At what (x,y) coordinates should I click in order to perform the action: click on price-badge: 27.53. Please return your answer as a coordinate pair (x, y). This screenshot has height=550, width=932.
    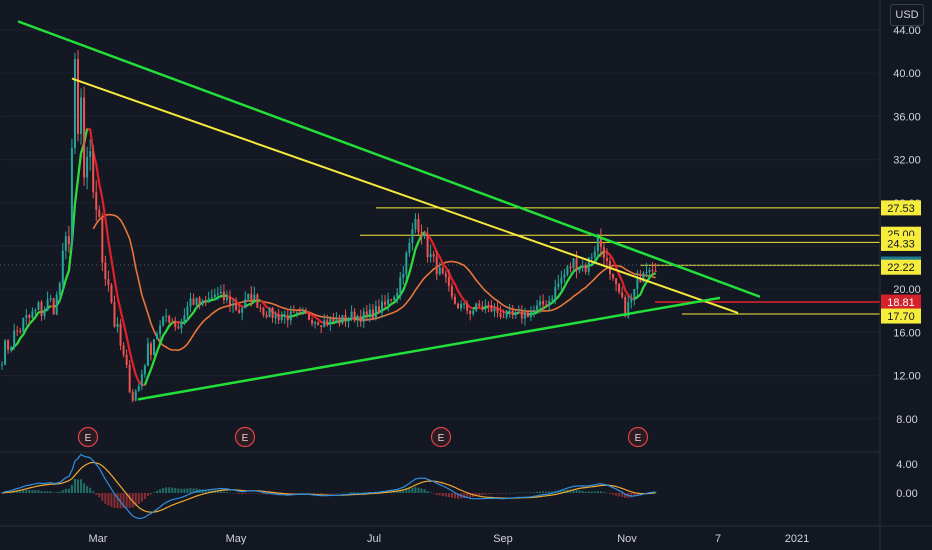
    Looking at the image, I should click on (901, 208).